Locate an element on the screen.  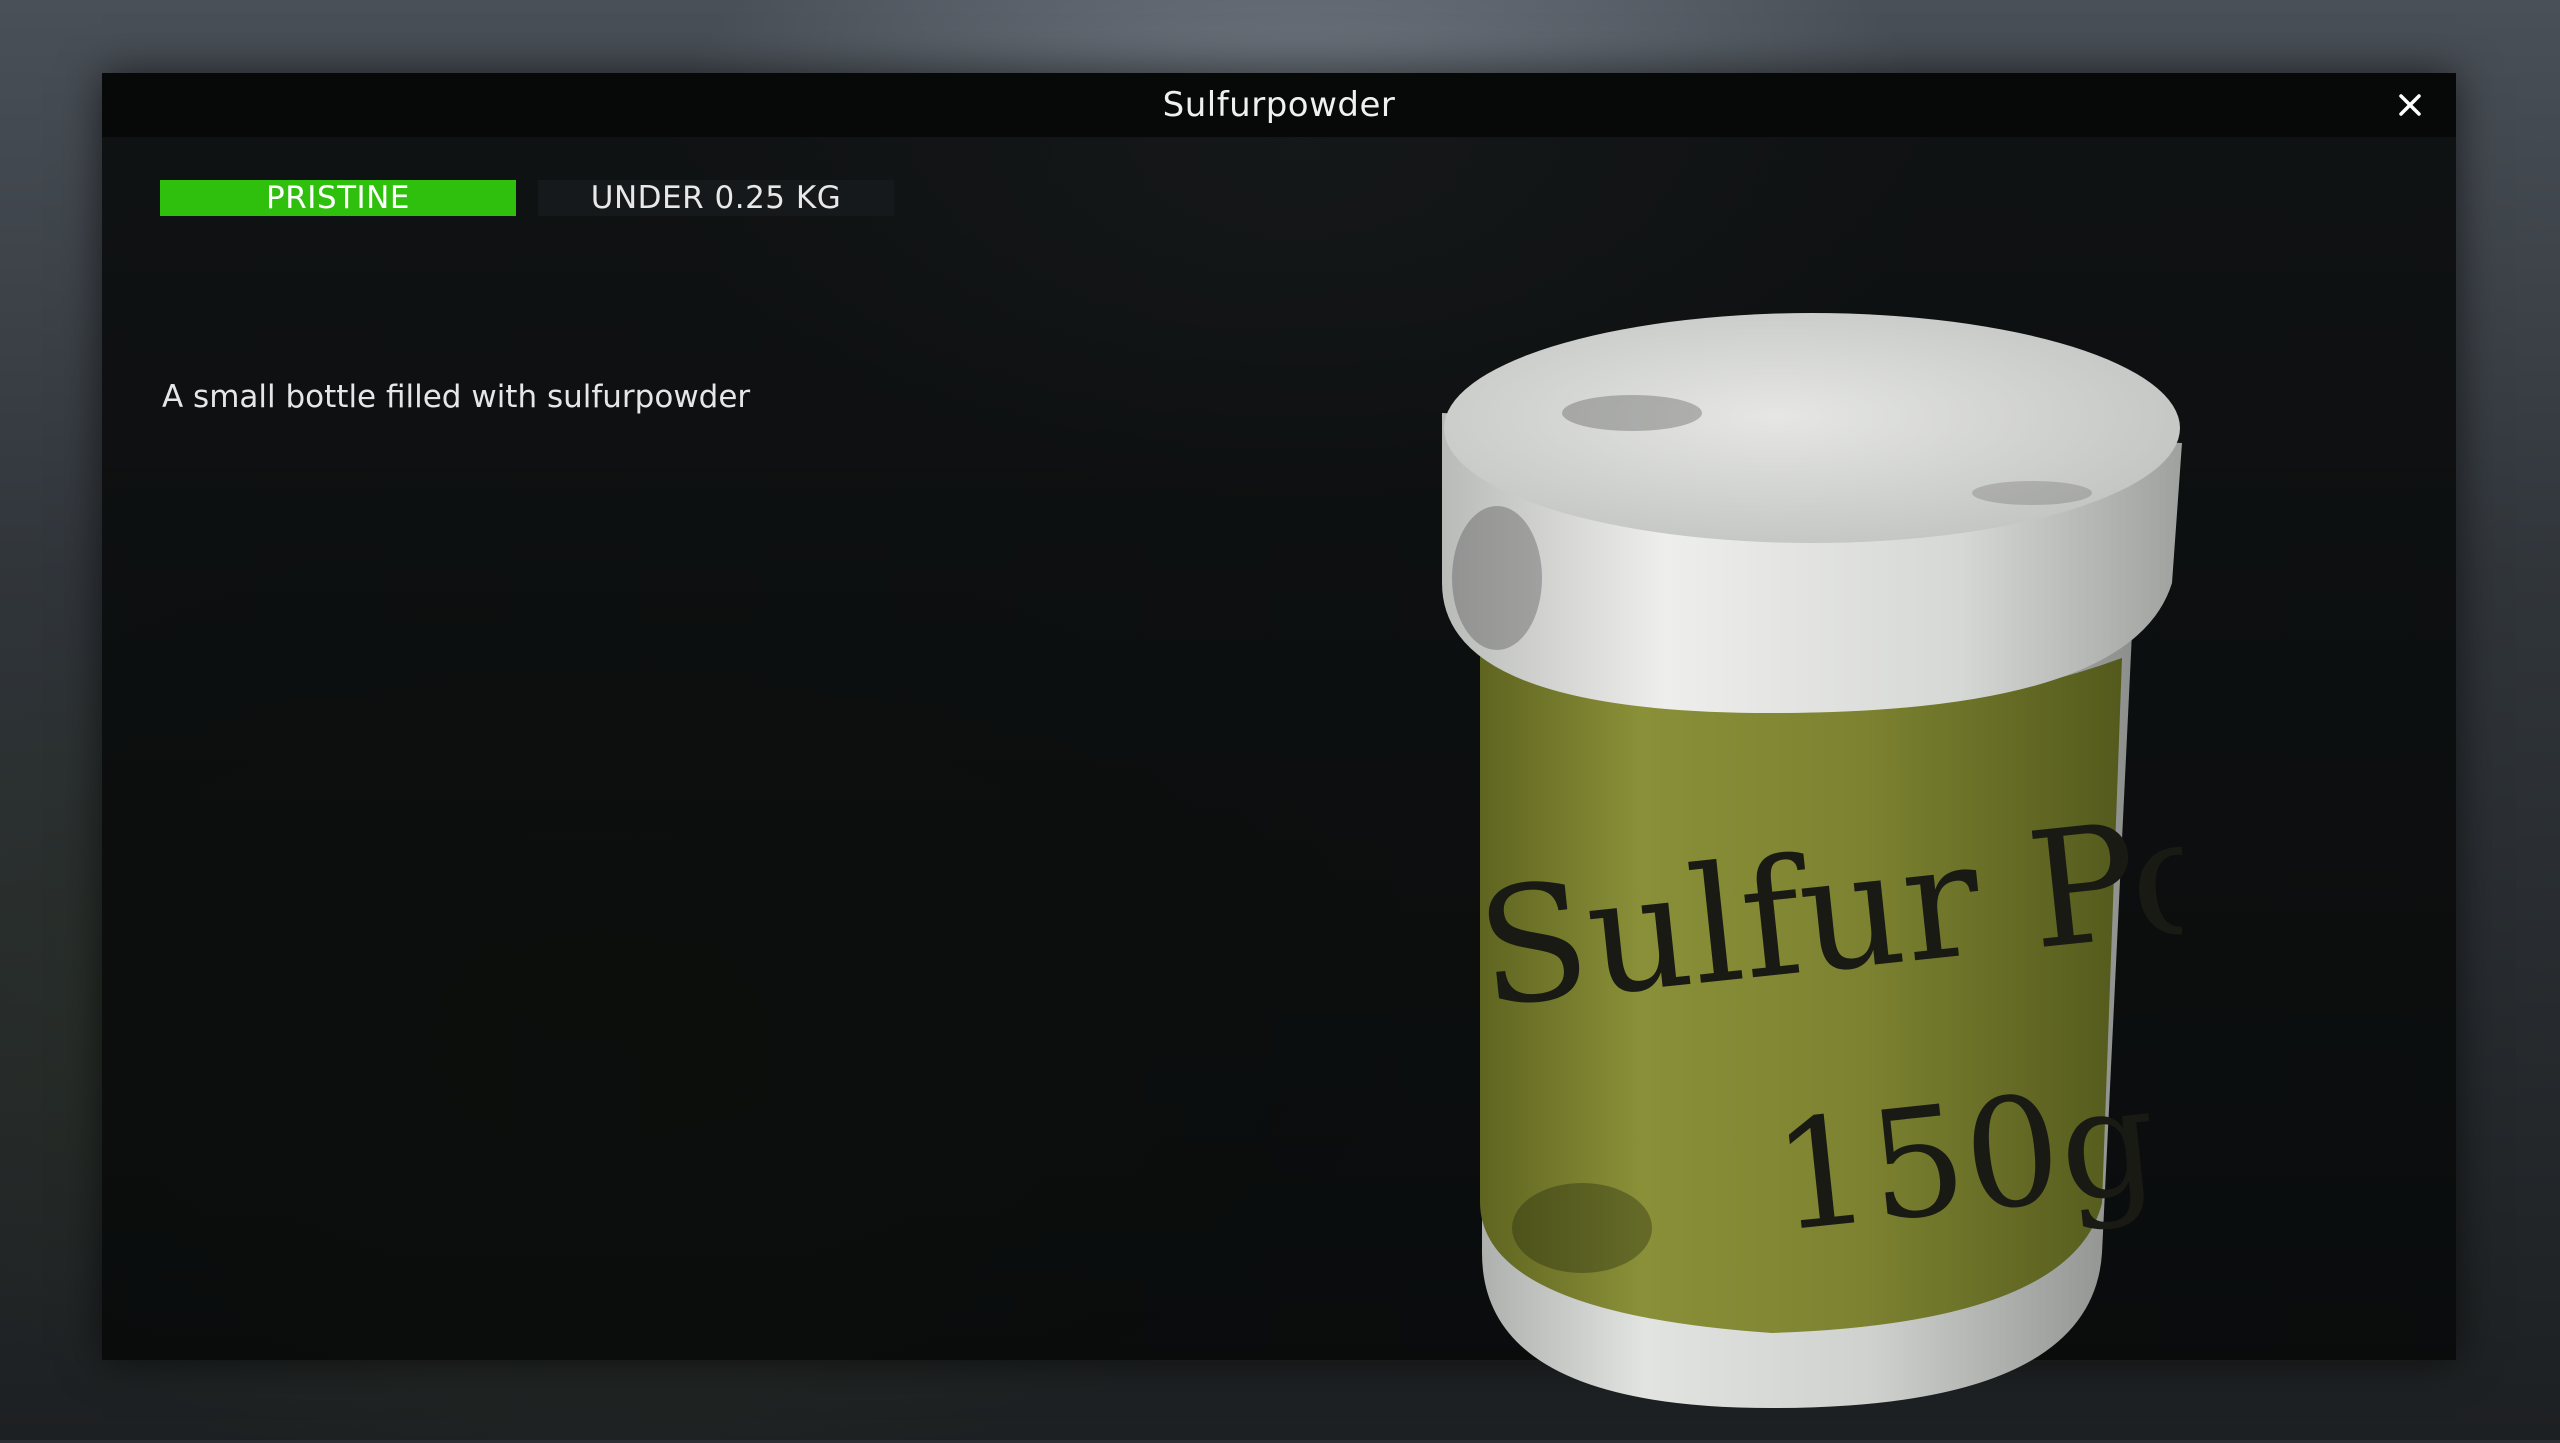
jar-cap-top is located at coordinates (1812, 428).